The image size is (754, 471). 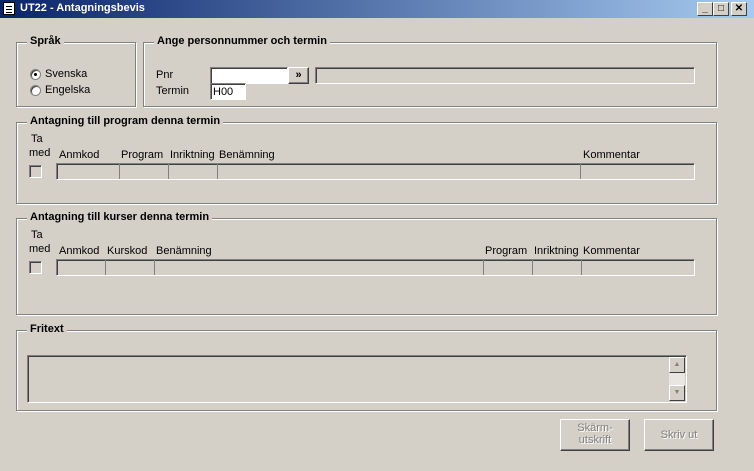 What do you see at coordinates (82, 8) in the screenshot?
I see `window-title: UT22 - Antagningsbevis` at bounding box center [82, 8].